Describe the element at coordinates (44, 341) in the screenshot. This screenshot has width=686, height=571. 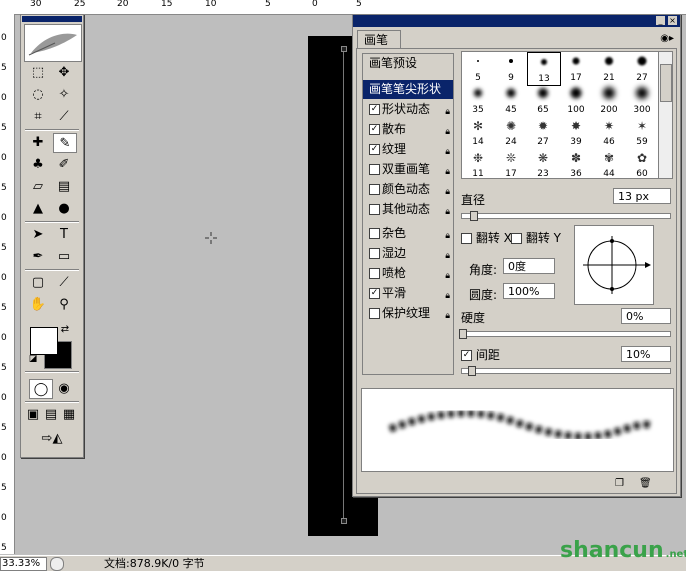
I see `foreground-color-swatch` at that location.